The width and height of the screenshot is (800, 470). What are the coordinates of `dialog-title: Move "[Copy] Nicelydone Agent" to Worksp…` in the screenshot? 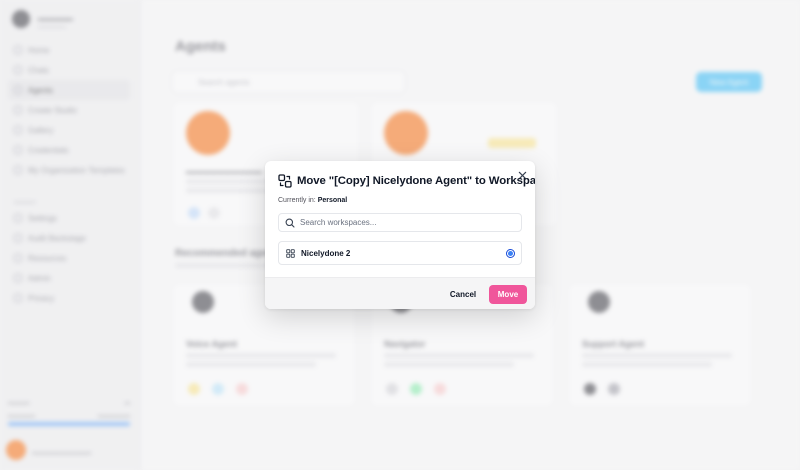 It's located at (416, 181).